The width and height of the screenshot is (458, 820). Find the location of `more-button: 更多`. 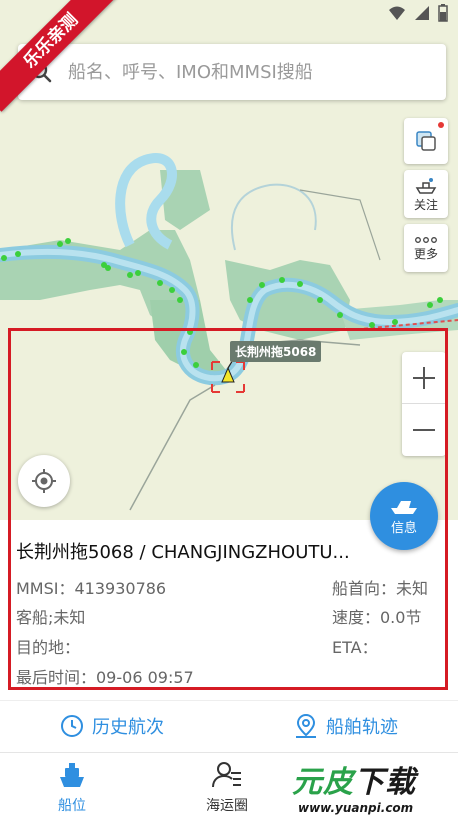

more-button: 更多 is located at coordinates (426, 248).